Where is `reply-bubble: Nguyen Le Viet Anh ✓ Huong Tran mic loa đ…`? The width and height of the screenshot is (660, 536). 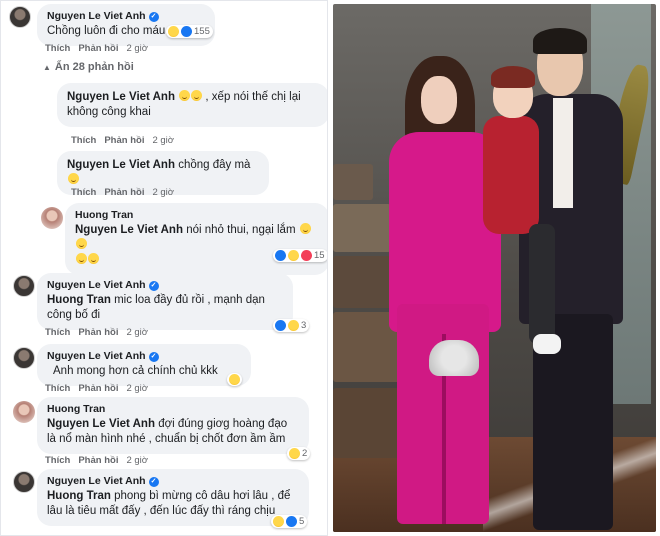
reply-bubble: Nguyen Le Viet Anh ✓ Huong Tran mic loa đ… is located at coordinates (165, 301).